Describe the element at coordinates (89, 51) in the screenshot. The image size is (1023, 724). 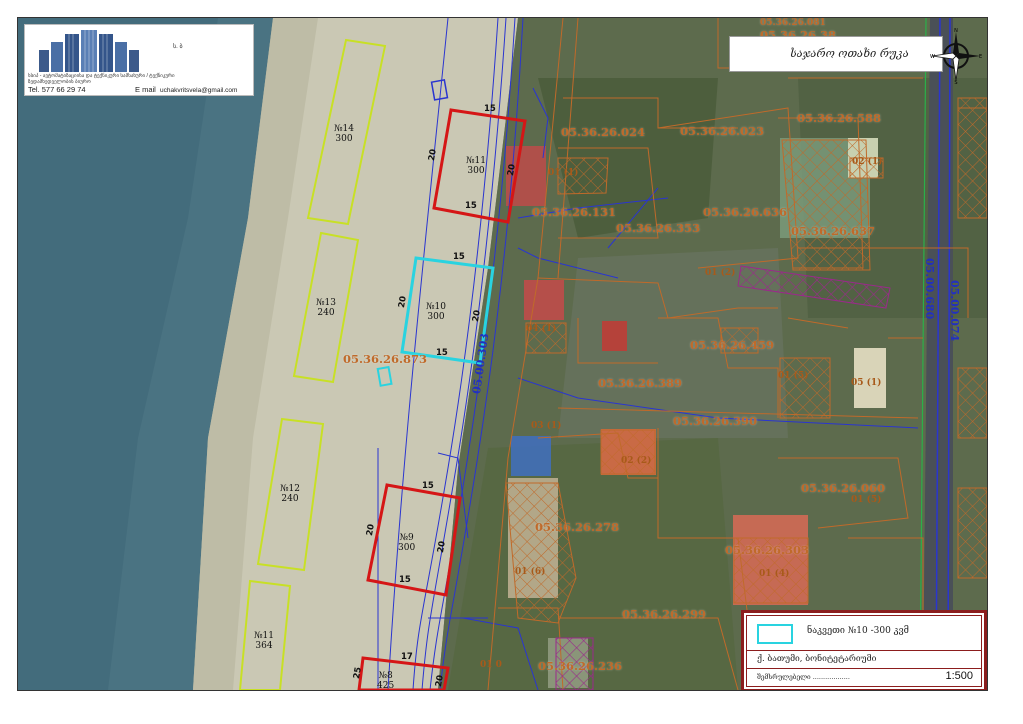
I see `building-logo-icon` at that location.